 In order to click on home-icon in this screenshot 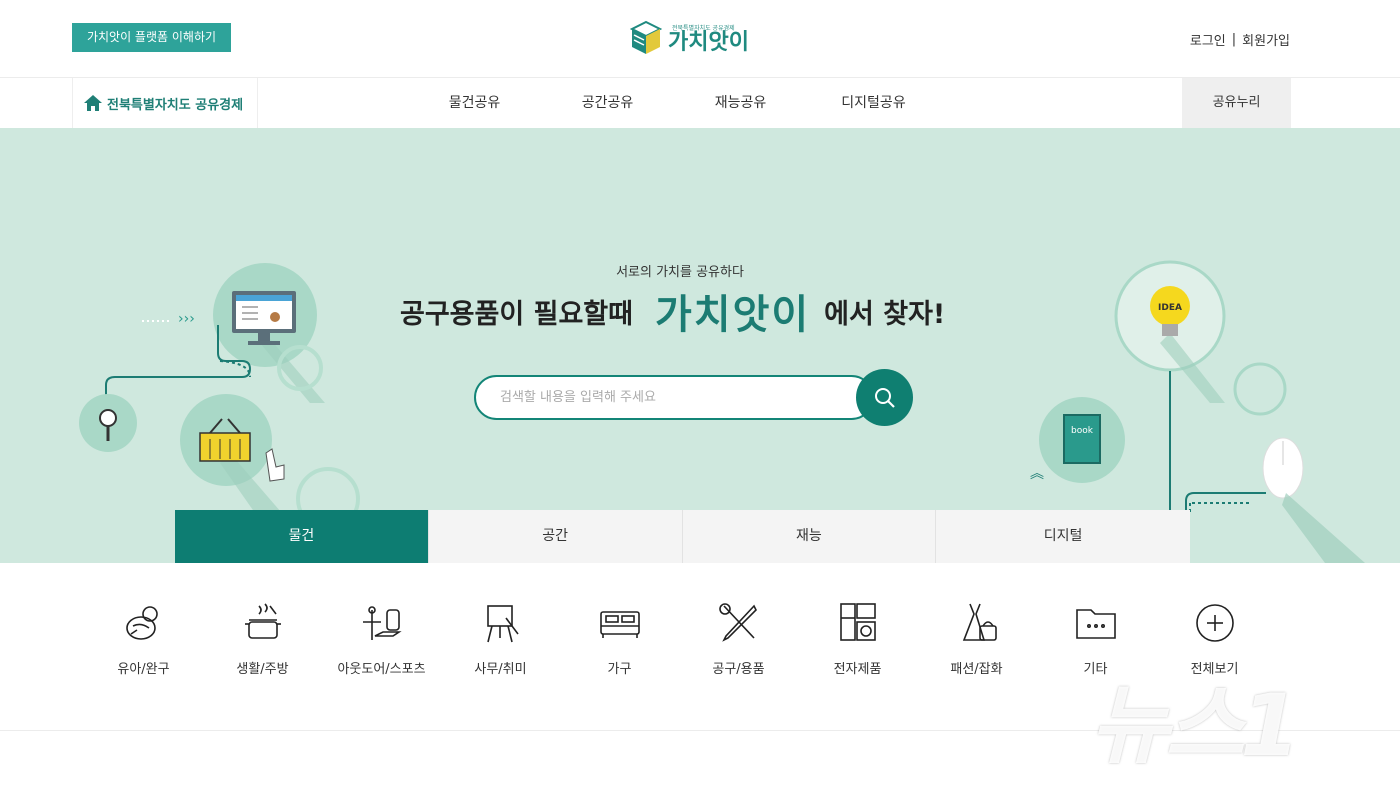, I will do `click(93, 103)`.